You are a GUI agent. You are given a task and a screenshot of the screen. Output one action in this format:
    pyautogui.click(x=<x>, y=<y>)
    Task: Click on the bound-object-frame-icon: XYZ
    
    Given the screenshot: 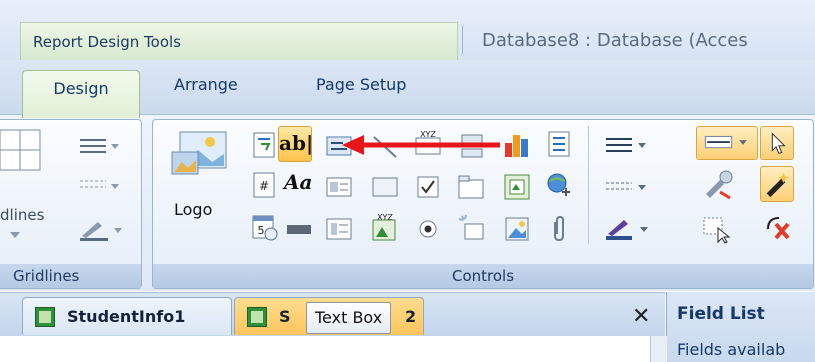 What is the action you would take?
    pyautogui.click(x=385, y=227)
    